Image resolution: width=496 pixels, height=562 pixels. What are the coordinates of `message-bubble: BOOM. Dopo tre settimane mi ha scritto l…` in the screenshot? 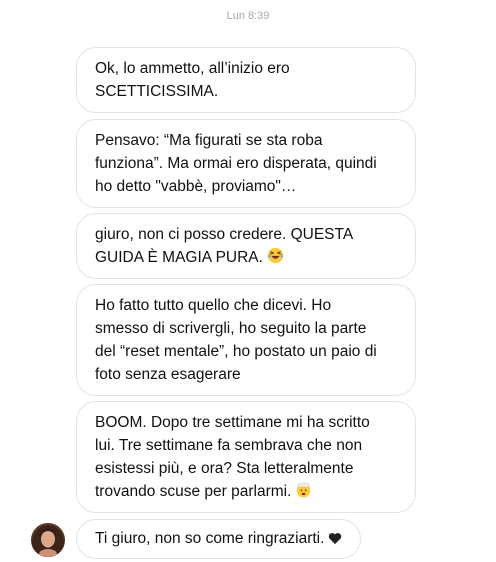 It's located at (246, 457).